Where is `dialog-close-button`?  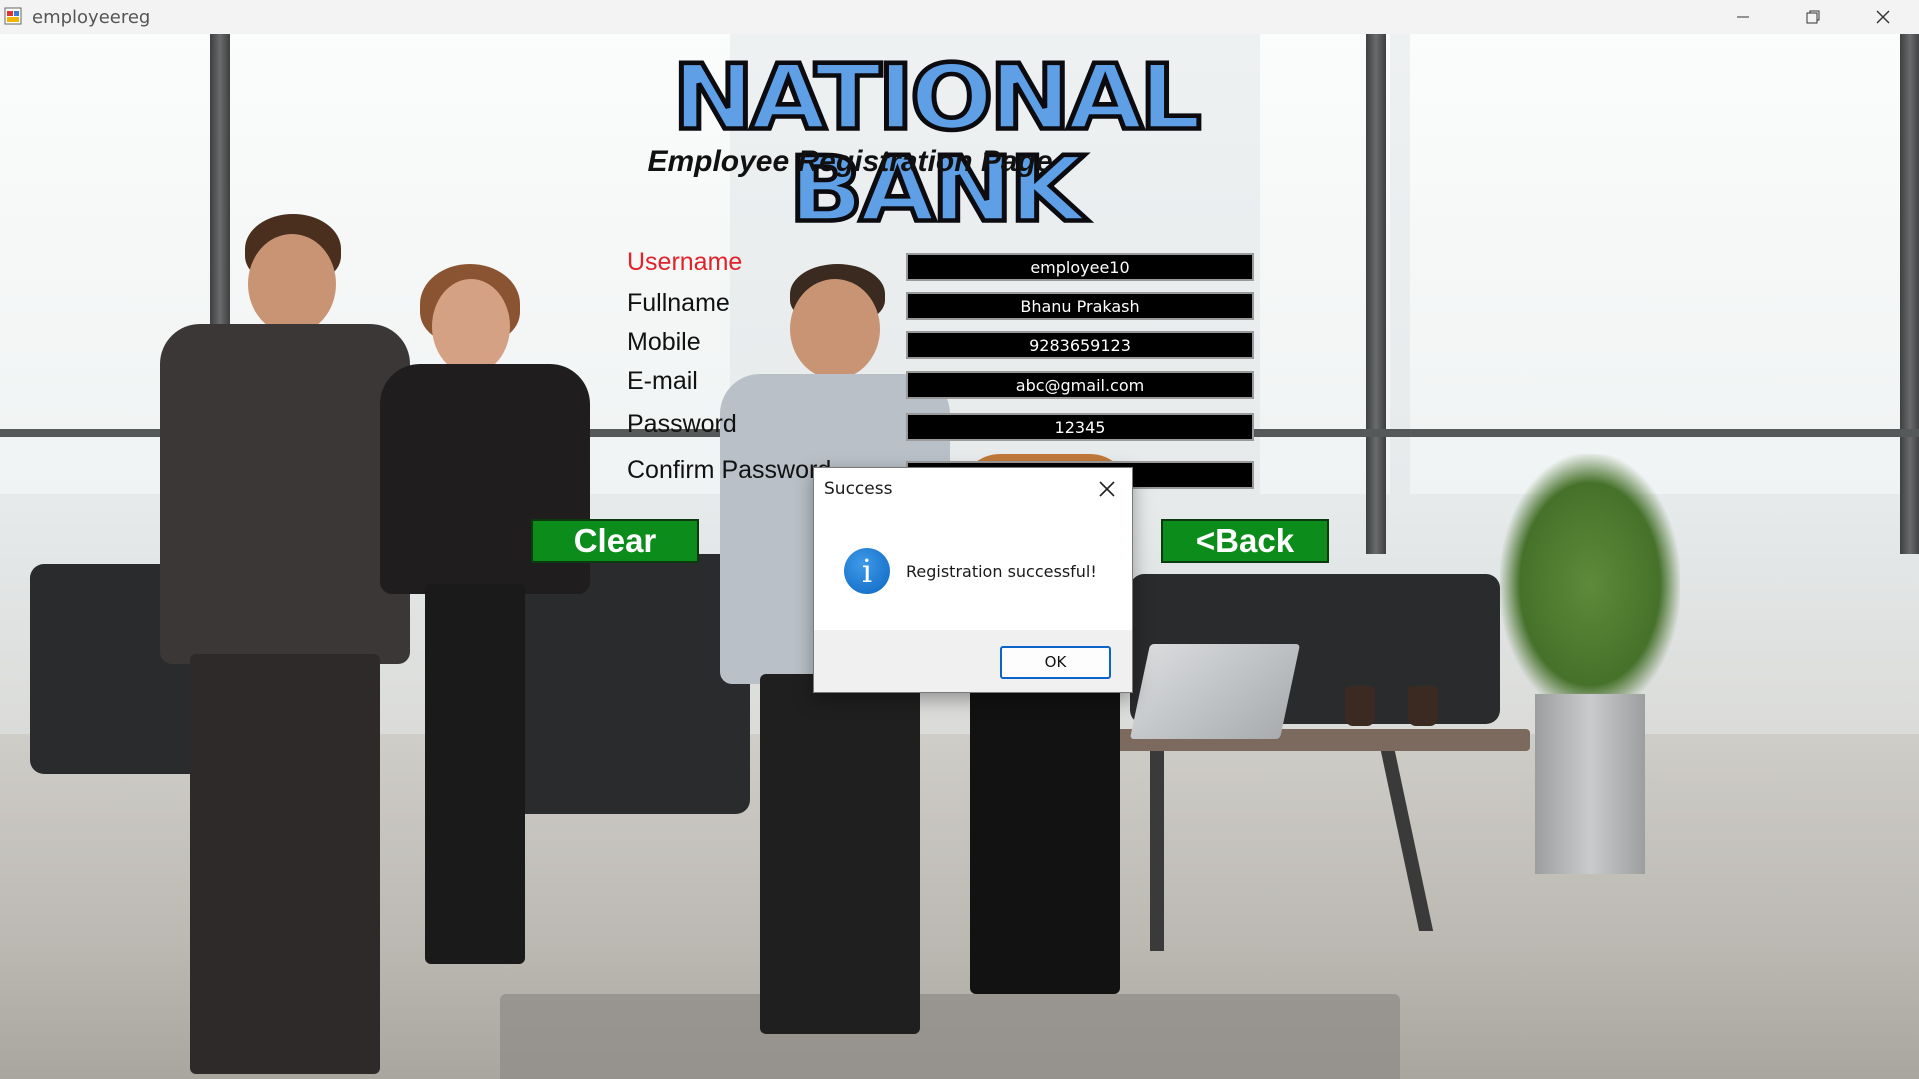
dialog-close-button is located at coordinates (1107, 489).